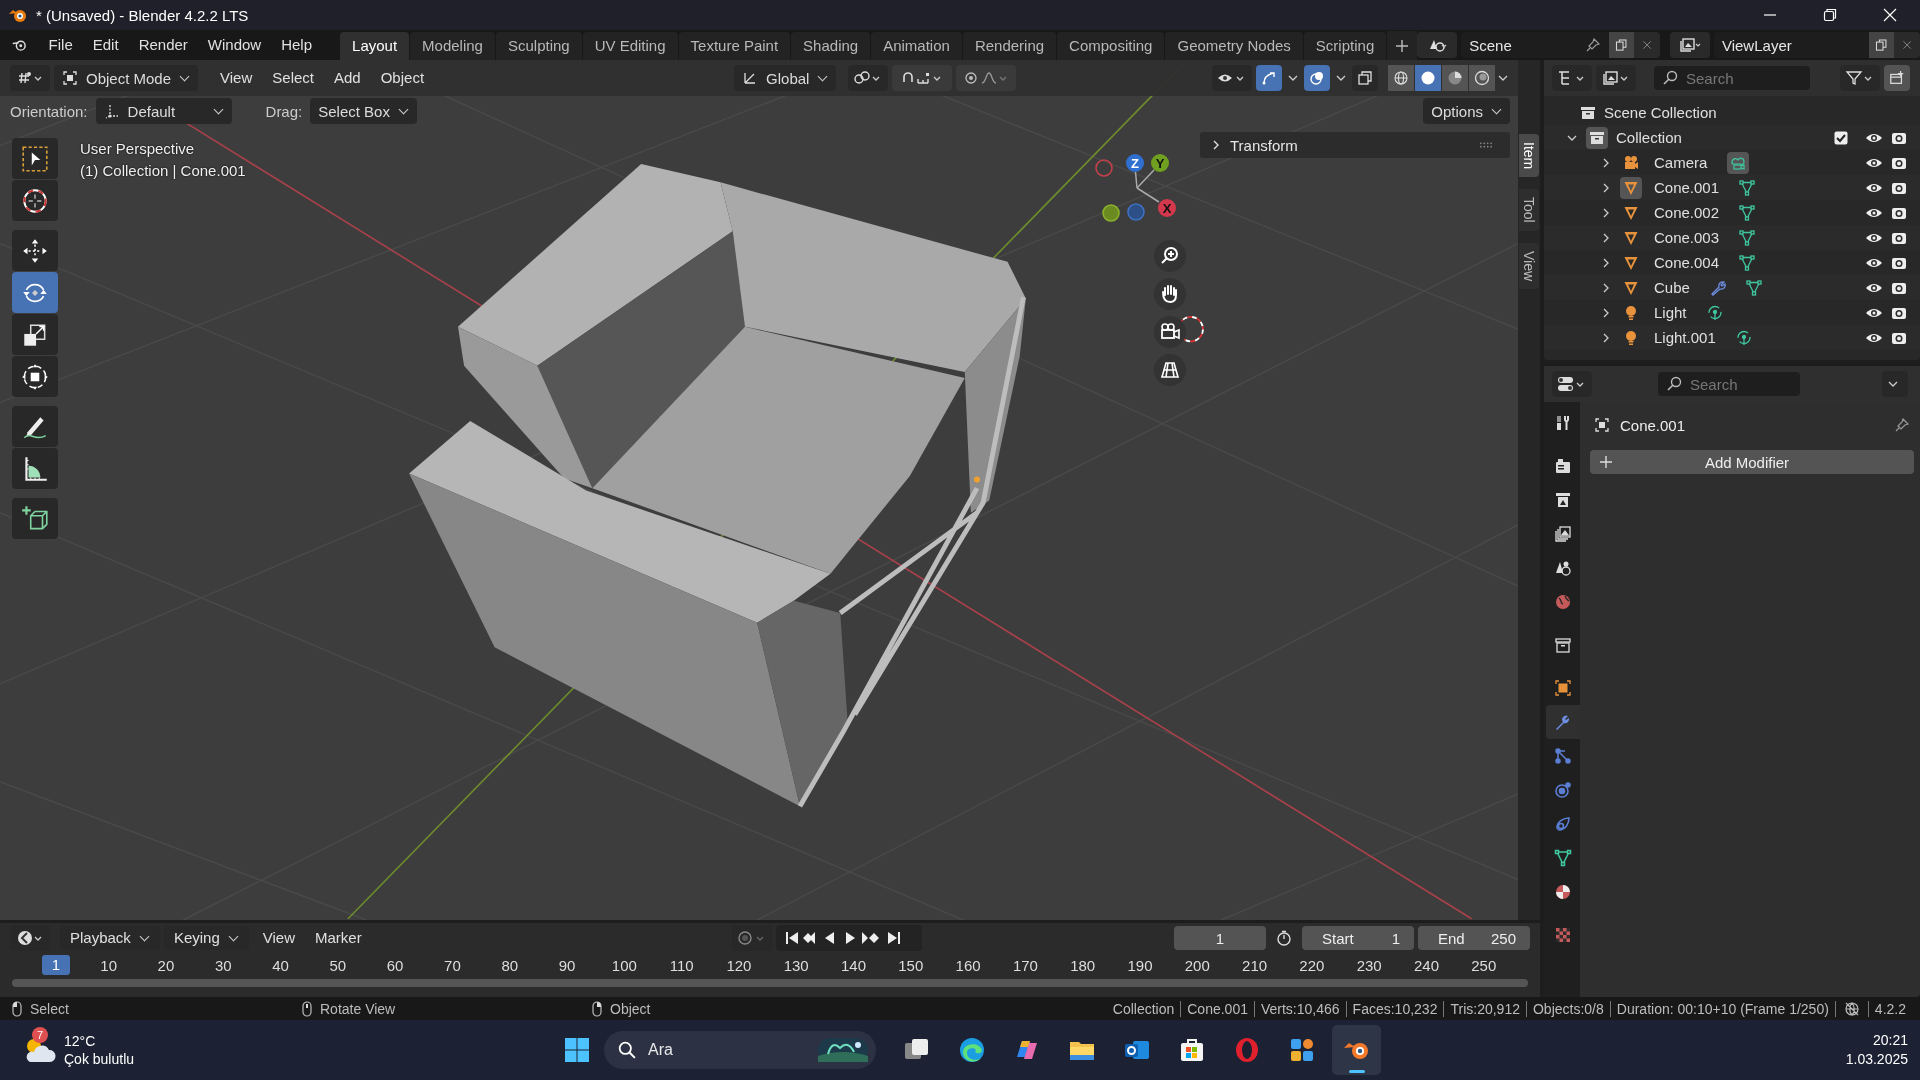 This screenshot has width=1920, height=1080. I want to click on outliner-item: Cone.003, so click(1687, 237).